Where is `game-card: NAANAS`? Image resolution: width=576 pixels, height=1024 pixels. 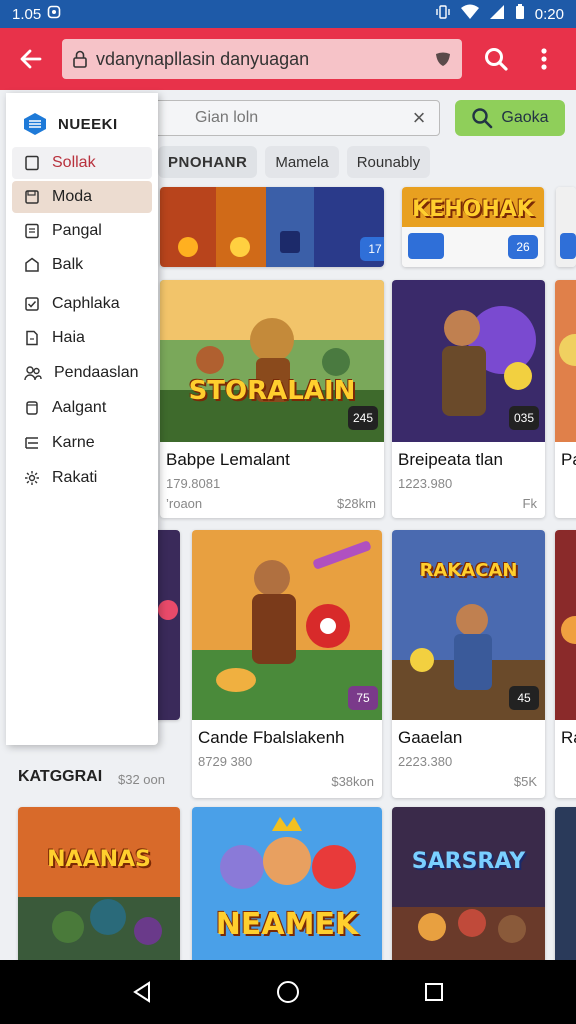
game-card: NAANAS is located at coordinates (99, 883).